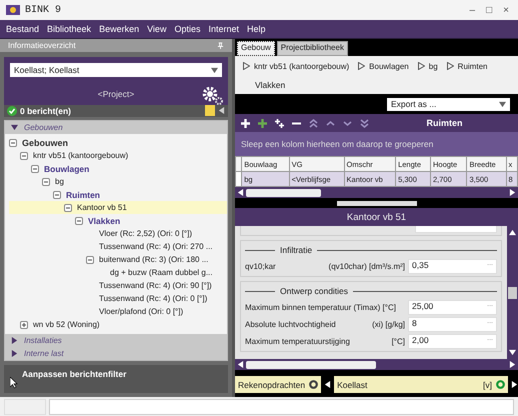 The height and width of the screenshot is (416, 518). Describe the element at coordinates (118, 324) in the screenshot. I see `tree-item: wn vb 52 (Woning)` at that location.